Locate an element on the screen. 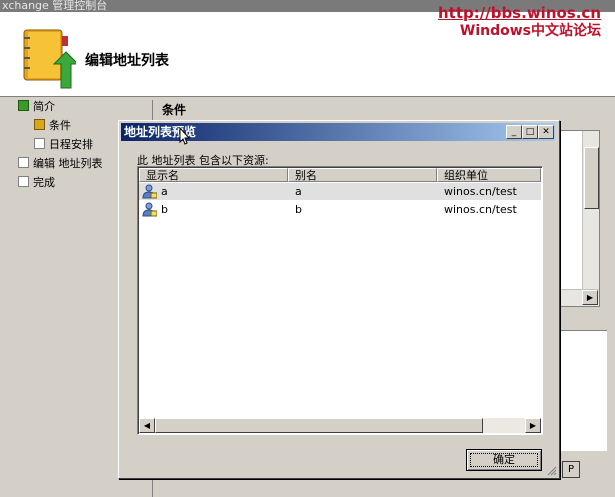  preview-area is located at coordinates (583, 390).